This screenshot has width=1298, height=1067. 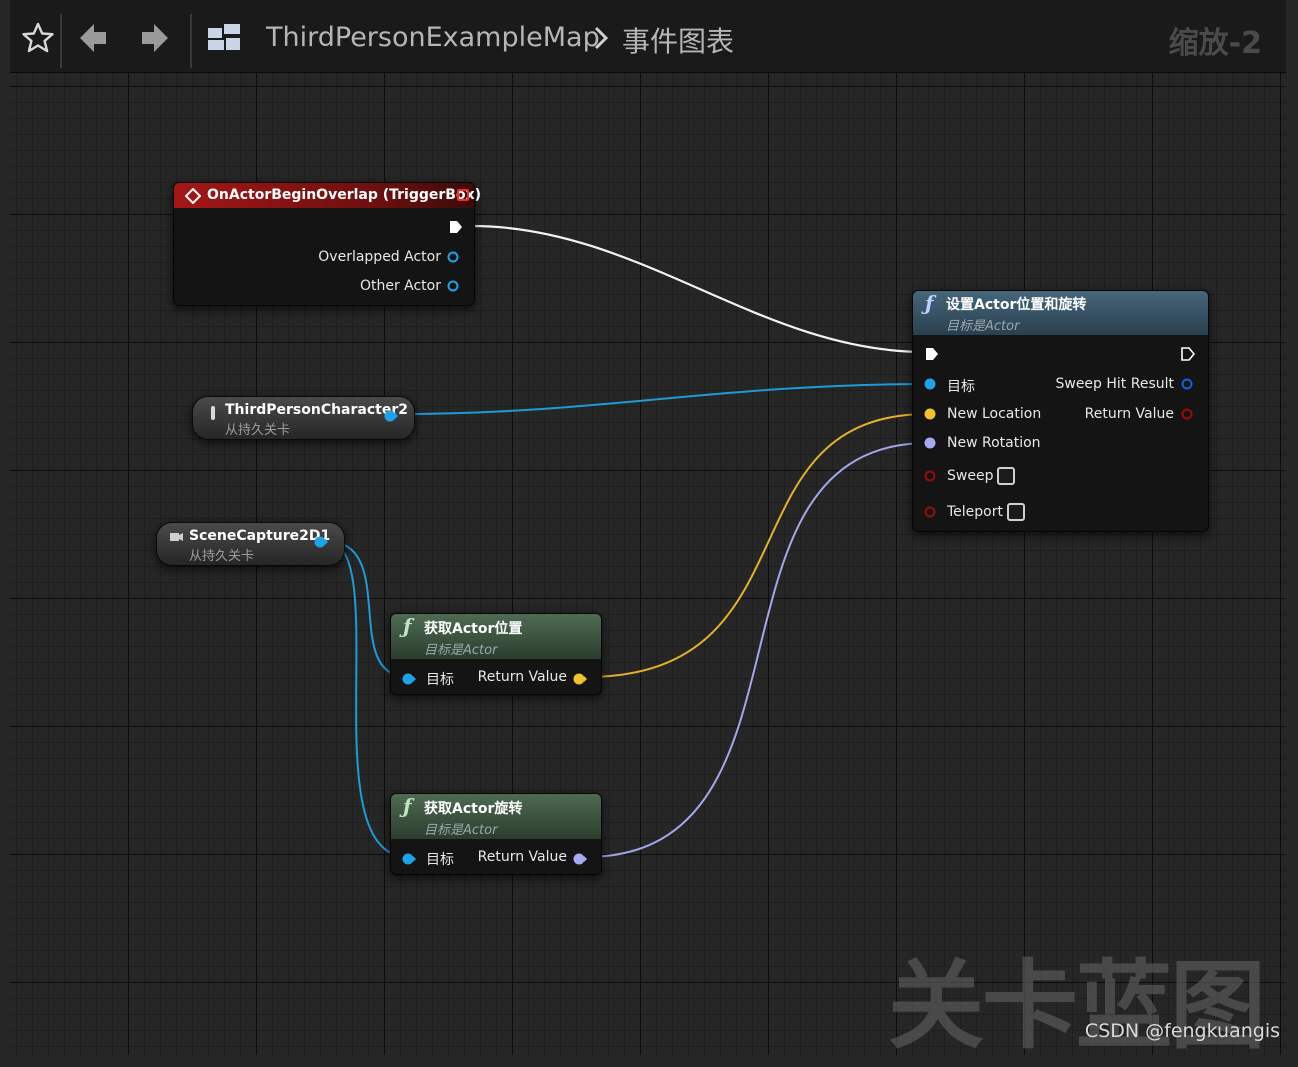 I want to click on level-blueprint-watermark: 关卡蓝图, so click(x=1077, y=1006).